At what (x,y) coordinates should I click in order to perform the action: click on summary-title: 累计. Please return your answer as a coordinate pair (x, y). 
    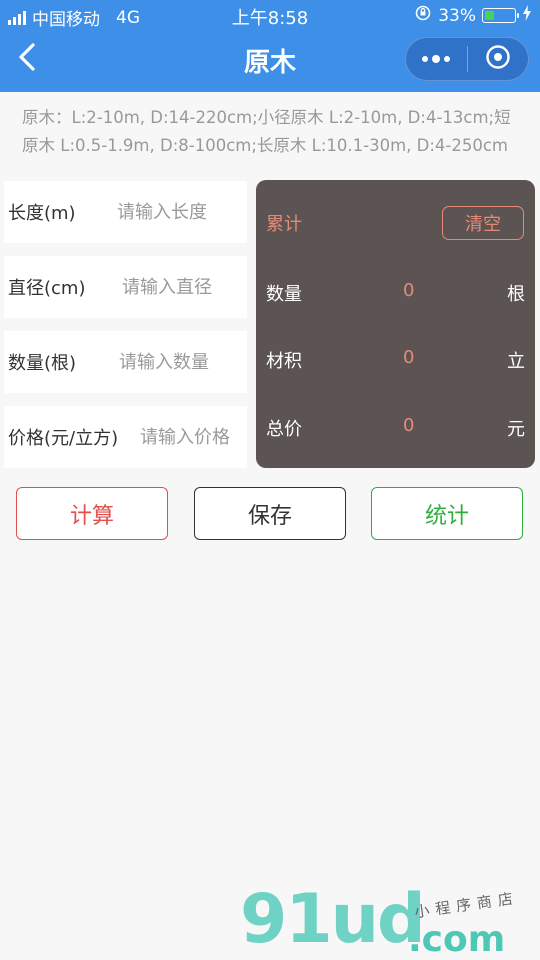
    Looking at the image, I should click on (284, 224).